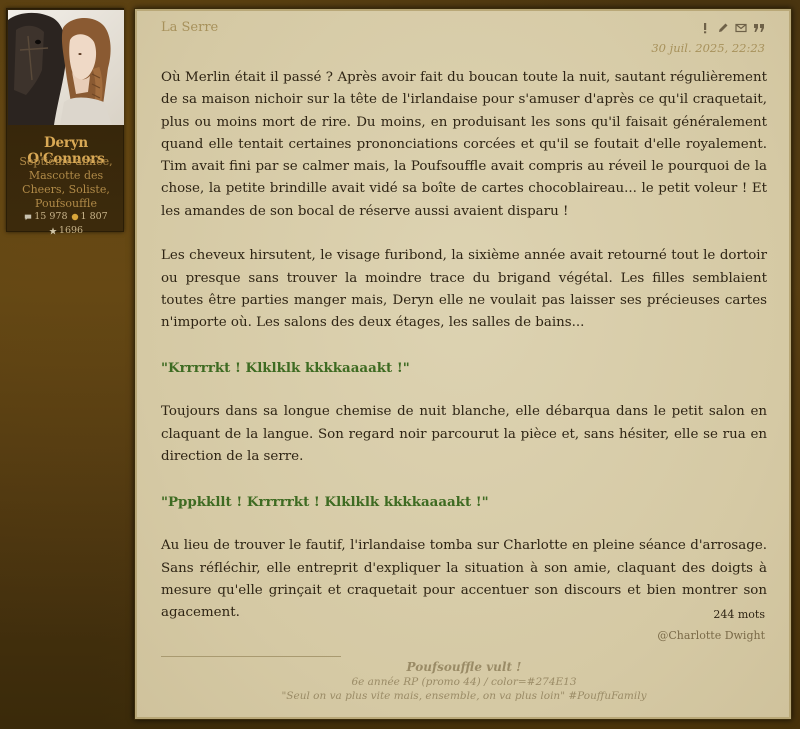 This screenshot has width=800, height=729. I want to click on avatar, so click(66, 67).